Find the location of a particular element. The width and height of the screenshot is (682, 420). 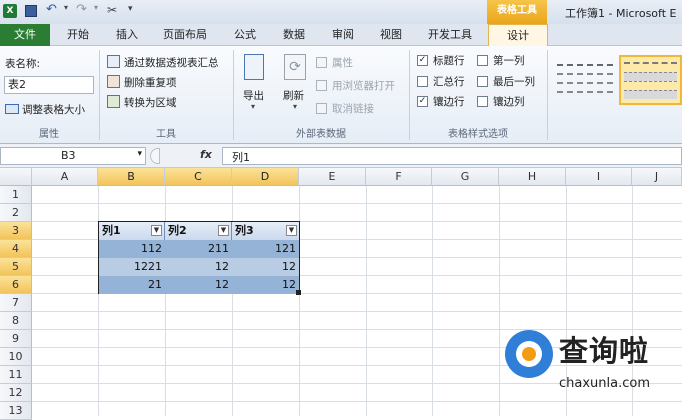

refresh-dropdown-icon: ▾ is located at coordinates (295, 106).